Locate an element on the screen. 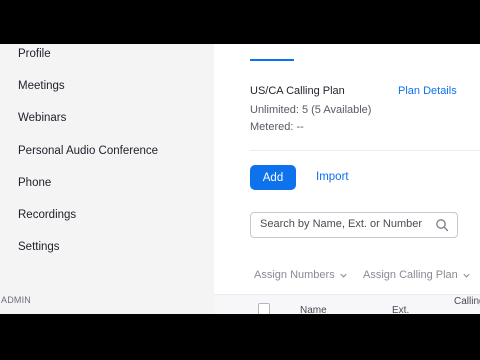 The image size is (480, 360). sidebar-item-webinars: Webinars is located at coordinates (42, 118).